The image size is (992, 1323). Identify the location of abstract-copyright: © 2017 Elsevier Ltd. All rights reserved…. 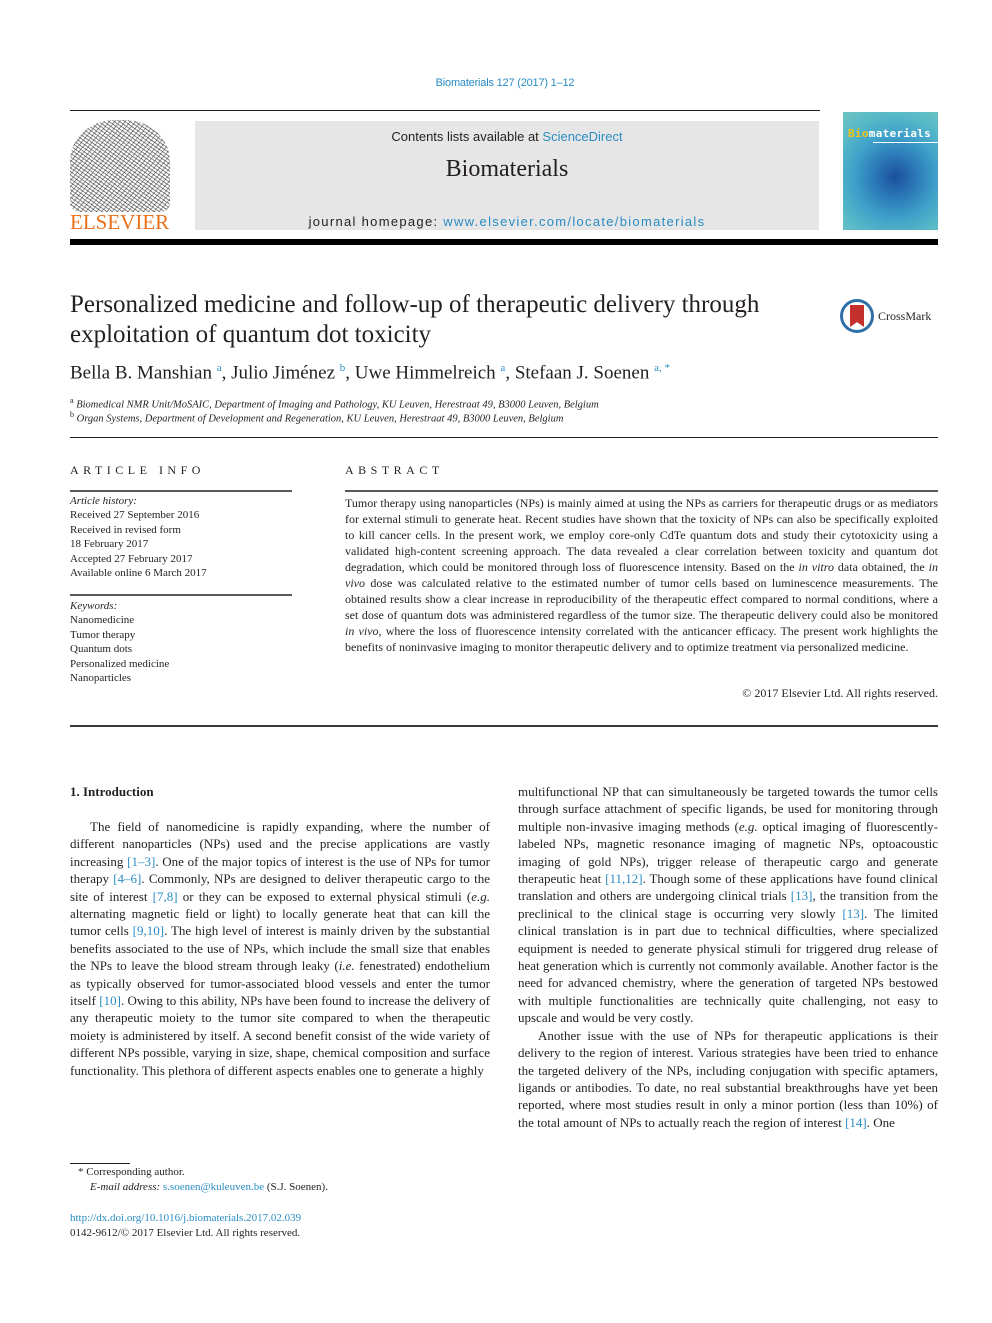
(840, 693).